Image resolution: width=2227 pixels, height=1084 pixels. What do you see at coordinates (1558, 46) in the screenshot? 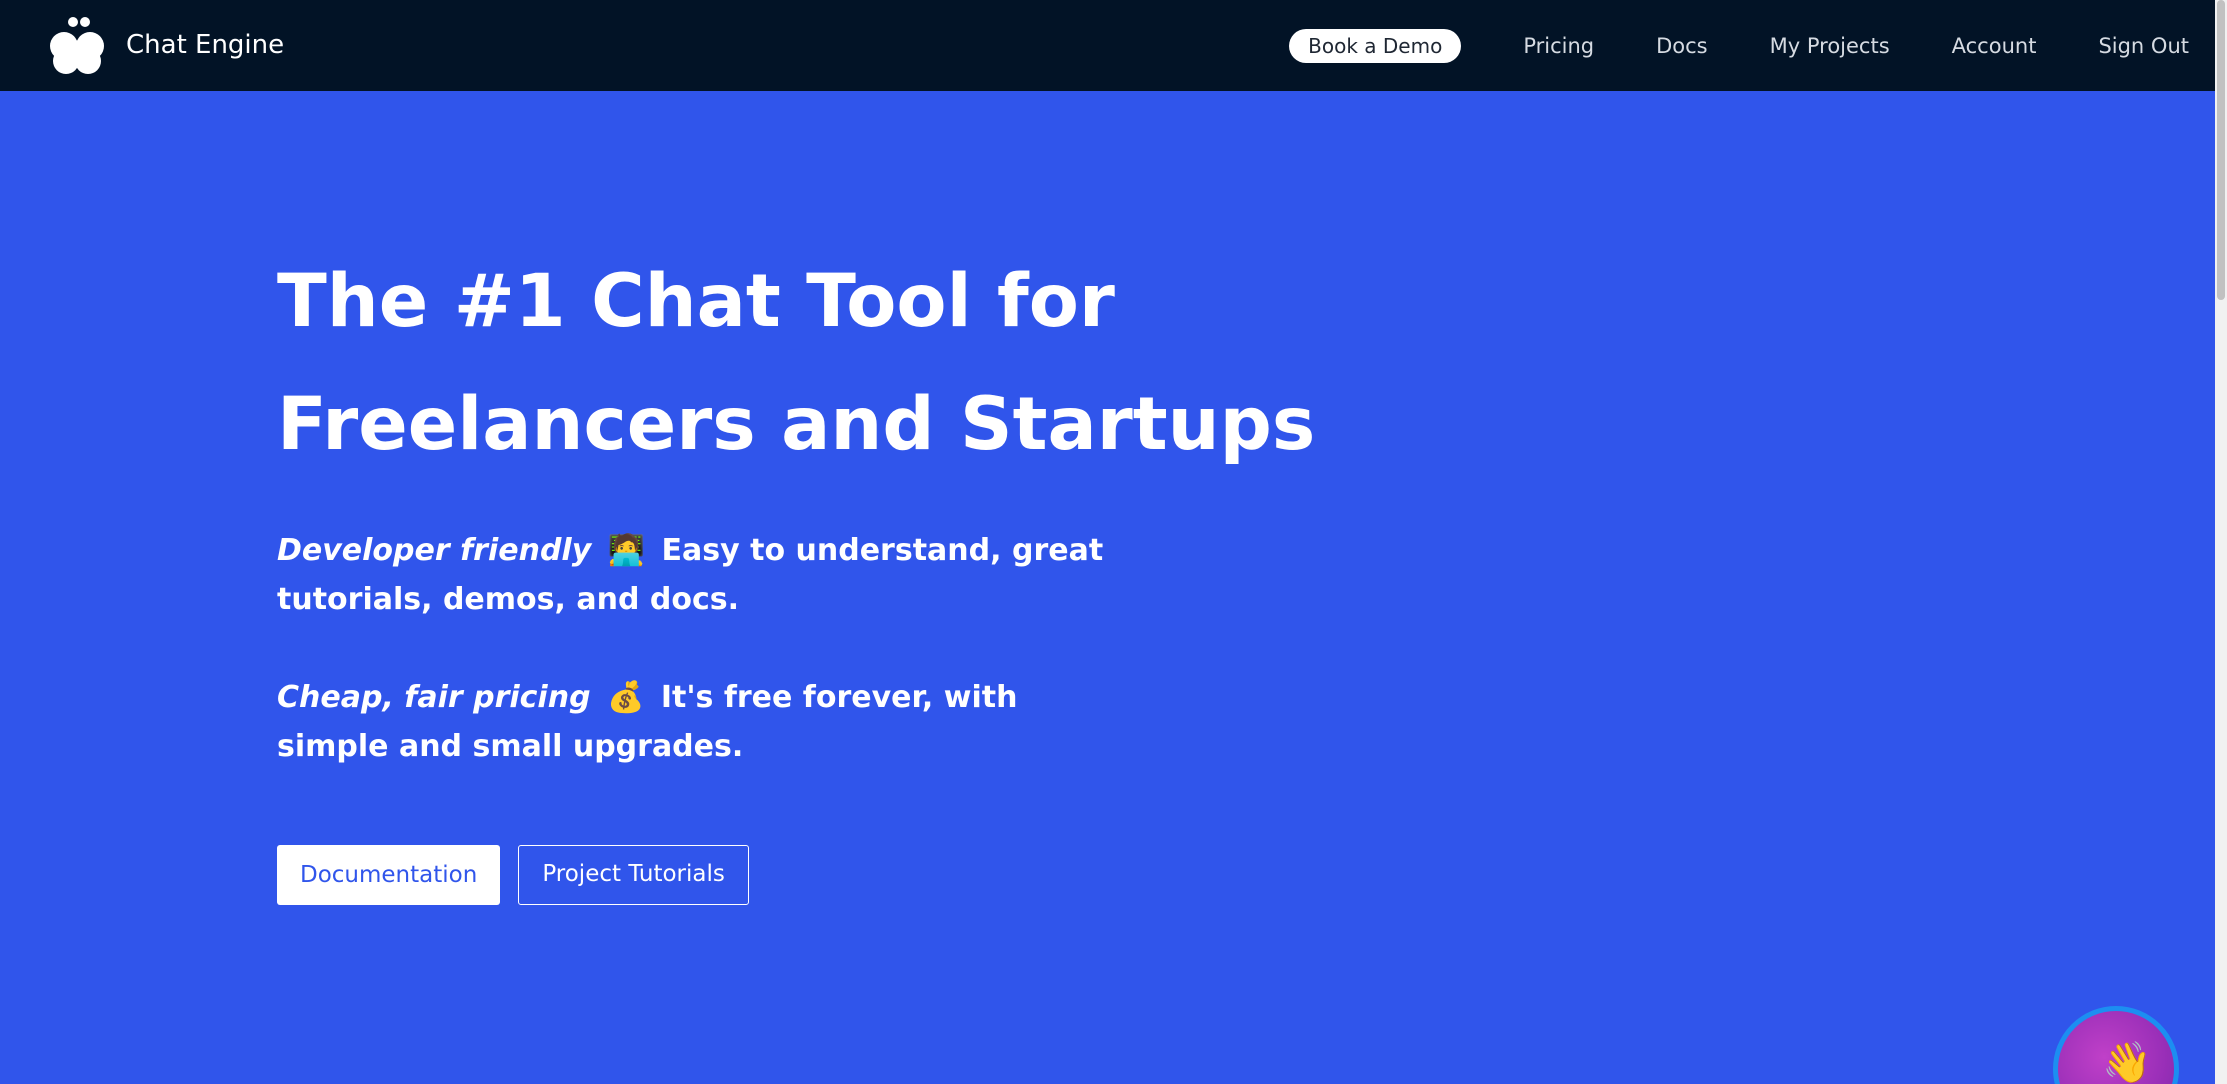
I see `nav-link-pricing: Pricing` at bounding box center [1558, 46].